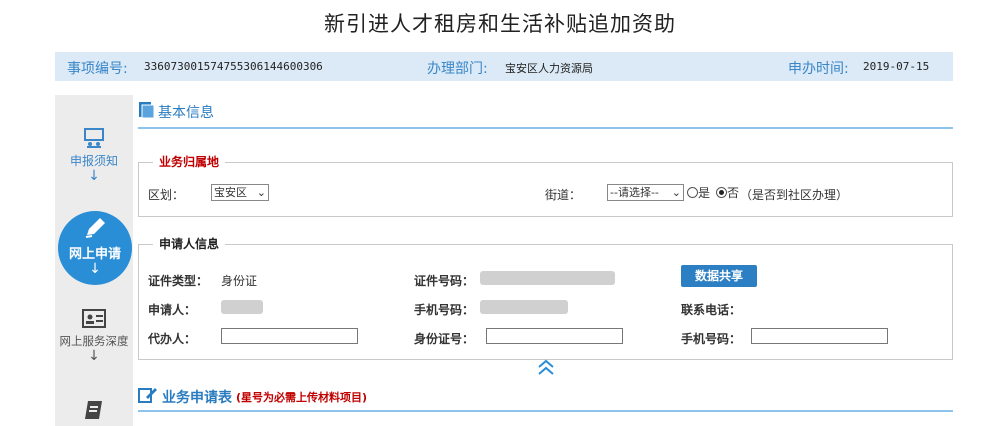 This screenshot has height=426, width=1000. I want to click on id-type-label: 证件类型：, so click(178, 281).